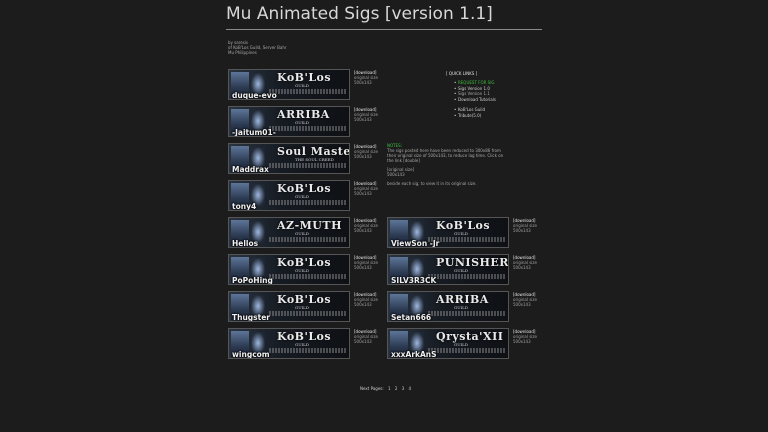 This screenshot has width=768, height=432. What do you see at coordinates (475, 116) in the screenshot?
I see `quick-link-item: Tribute(5.0)` at bounding box center [475, 116].